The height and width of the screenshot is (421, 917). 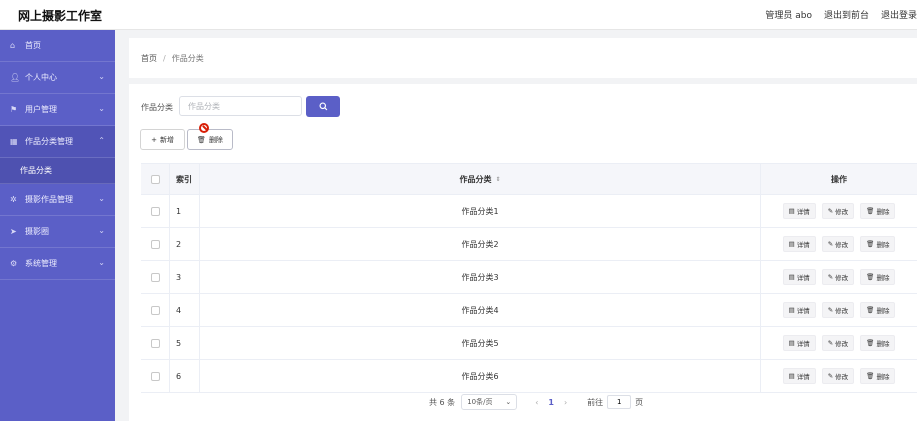 What do you see at coordinates (57, 78) in the screenshot?
I see `sidebar-item-personal: 👤︎ 个人中心 ⌄` at bounding box center [57, 78].